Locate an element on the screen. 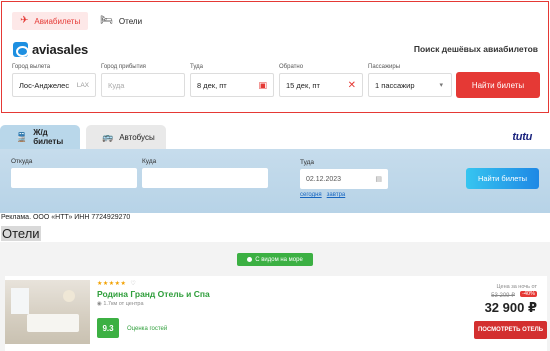  old-price: 53 209 ₽ is located at coordinates (503, 296).